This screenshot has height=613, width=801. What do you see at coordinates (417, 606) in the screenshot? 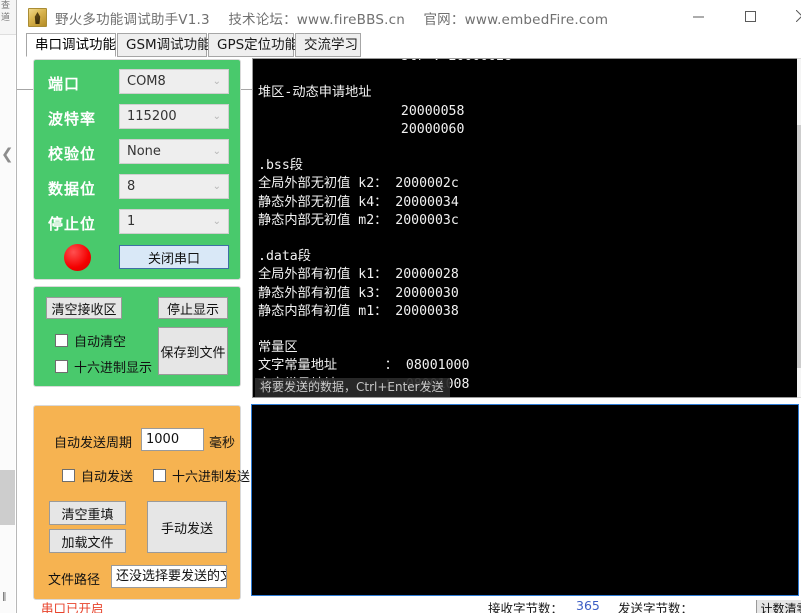
I see `statusbar: 串口已开启 接收字节数： 365 发送字节数： 计数清零` at bounding box center [417, 606].